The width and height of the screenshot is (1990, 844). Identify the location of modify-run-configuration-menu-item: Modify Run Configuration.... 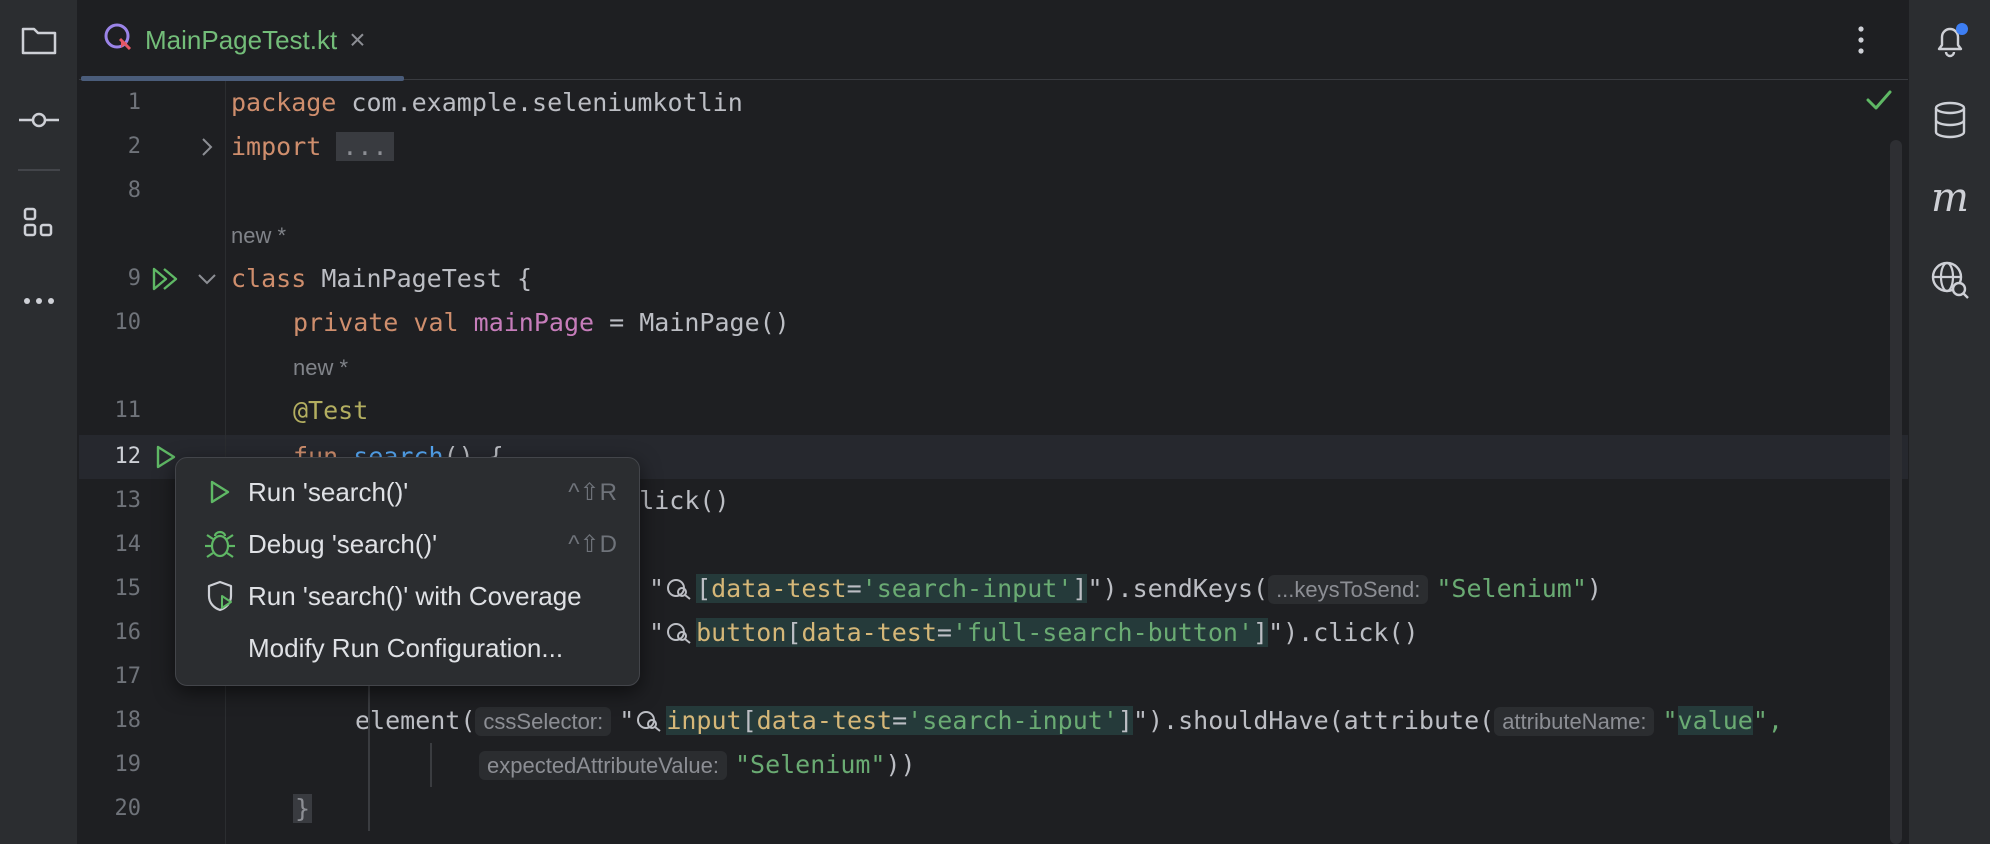
(407, 648).